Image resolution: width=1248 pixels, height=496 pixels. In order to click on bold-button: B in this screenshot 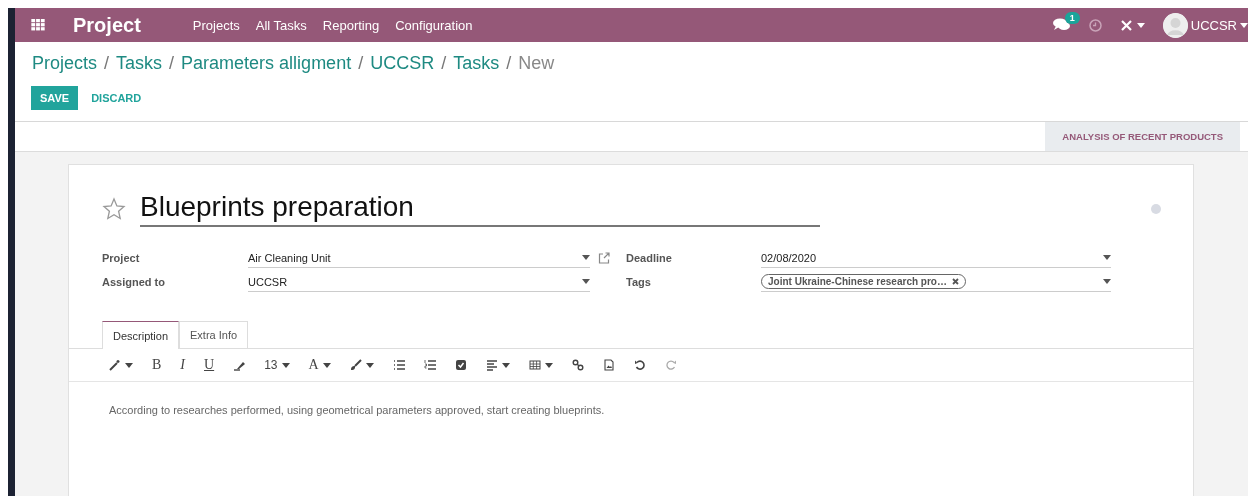, I will do `click(157, 365)`.